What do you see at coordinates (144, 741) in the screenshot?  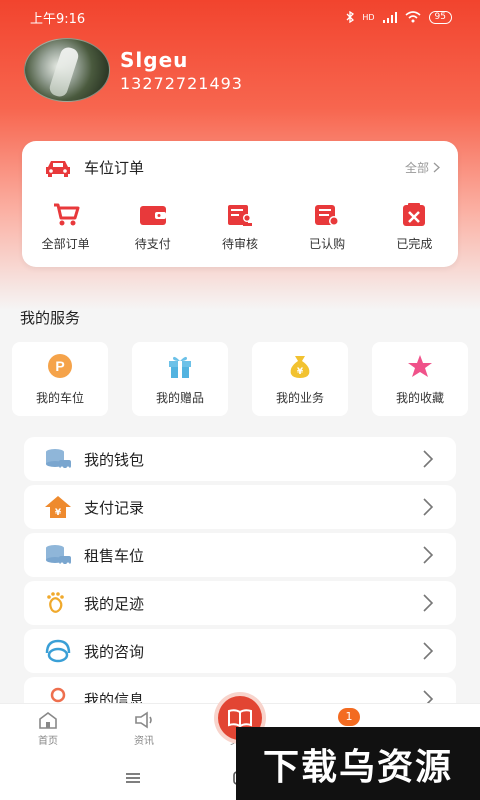 I see `tab-label: 资讯` at bounding box center [144, 741].